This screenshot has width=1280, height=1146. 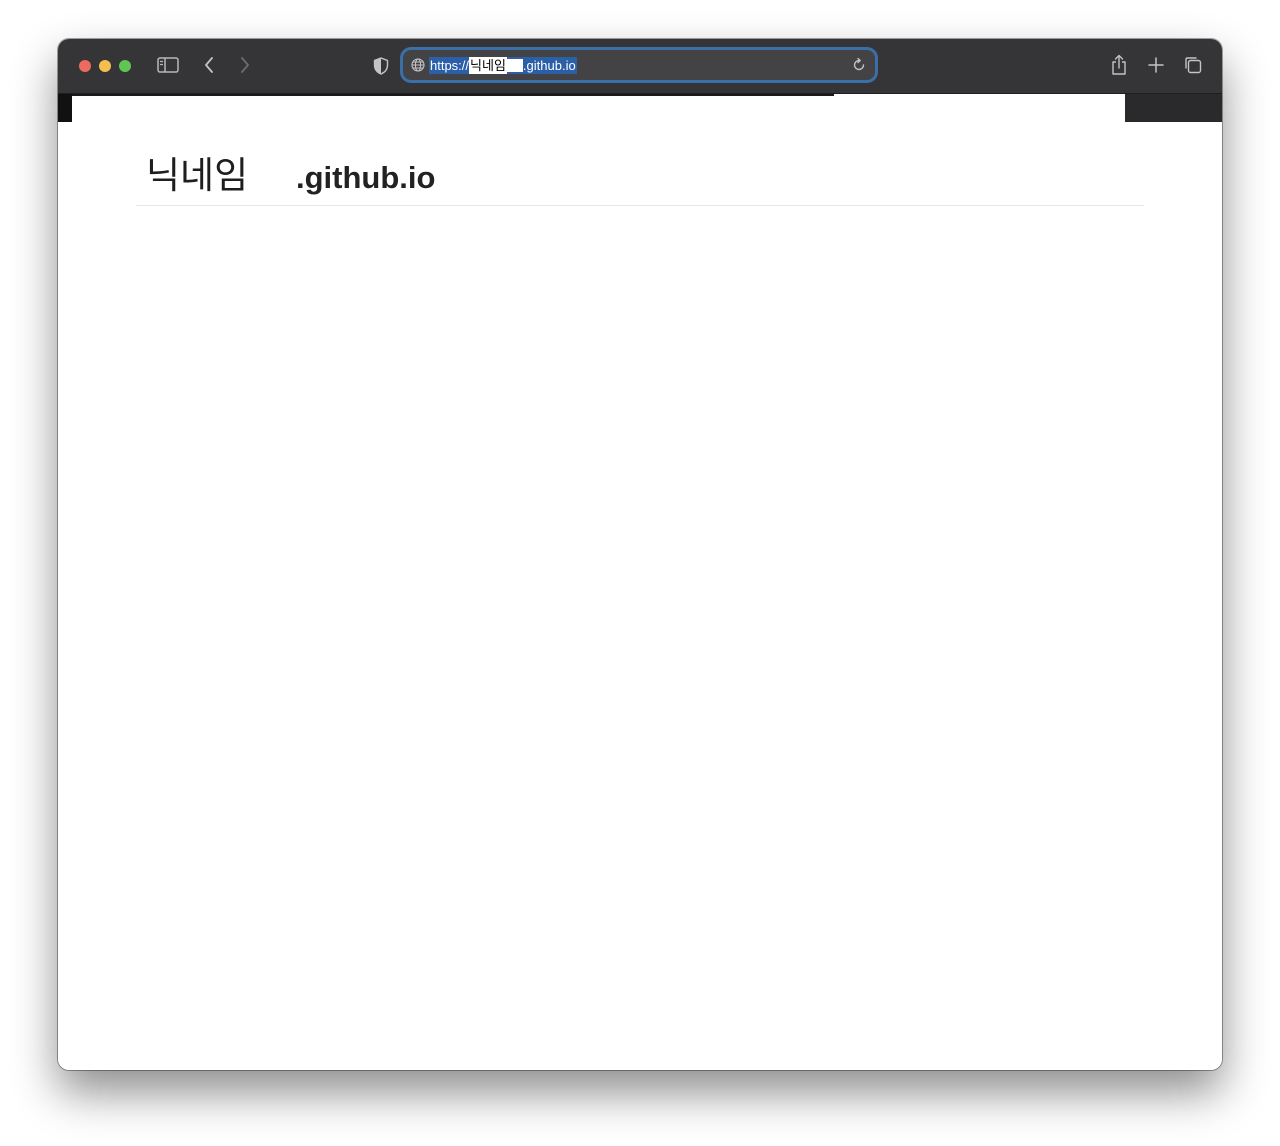 What do you see at coordinates (450, 65) in the screenshot?
I see `url-prefix: https://` at bounding box center [450, 65].